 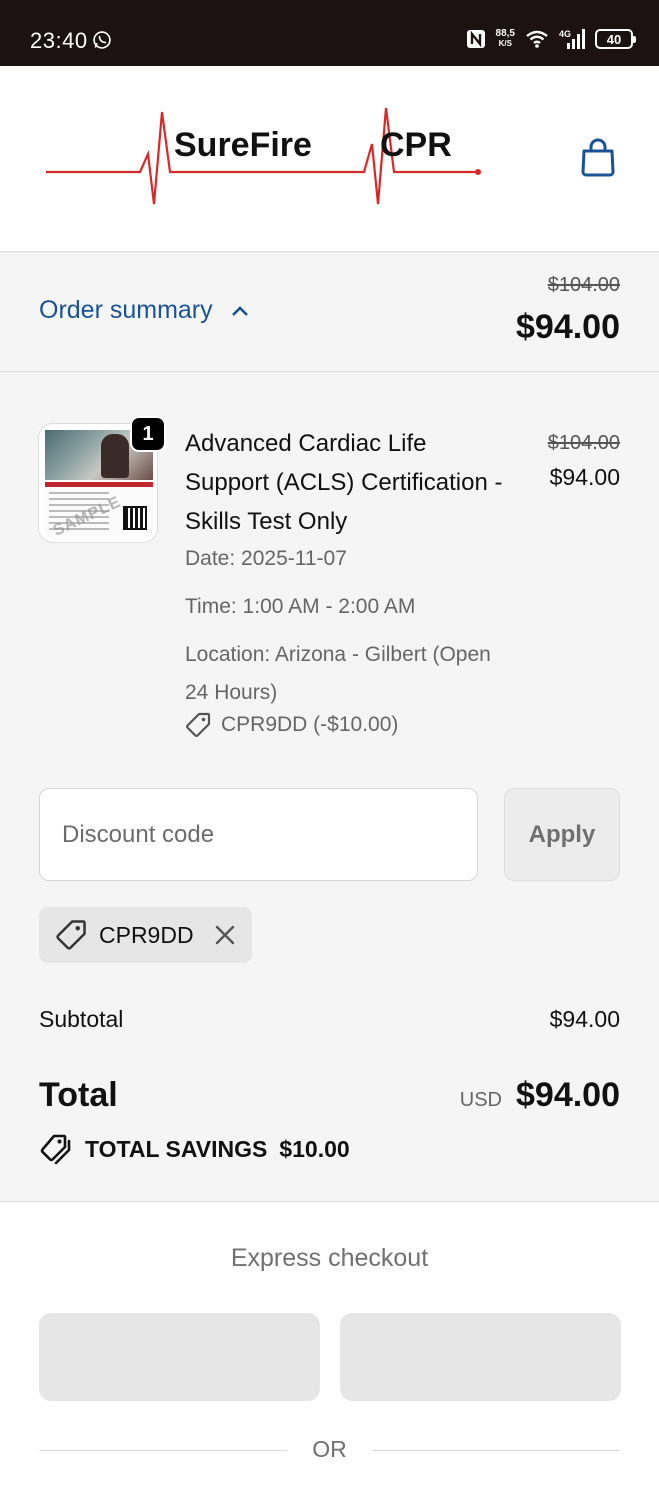 What do you see at coordinates (176, 1148) in the screenshot?
I see `total-savings-label: TOTAL SAVINGS` at bounding box center [176, 1148].